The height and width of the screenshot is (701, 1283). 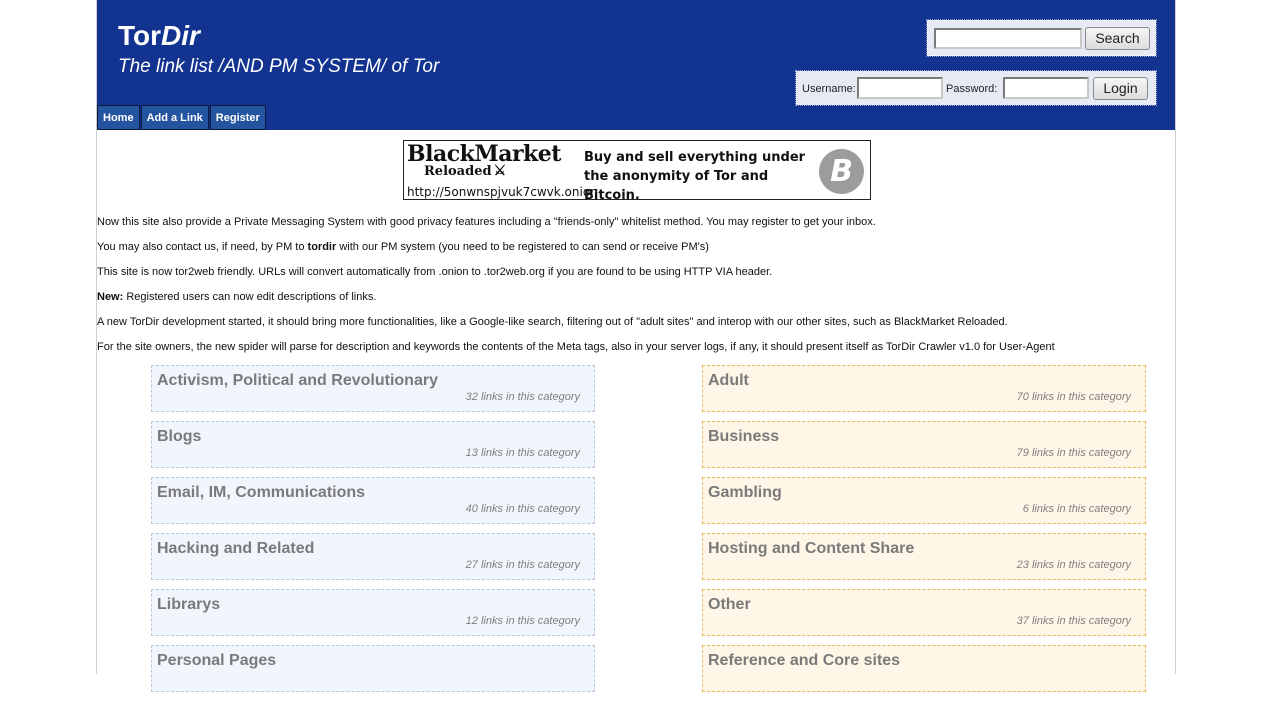 I want to click on site-title-italic: Dir, so click(x=180, y=35).